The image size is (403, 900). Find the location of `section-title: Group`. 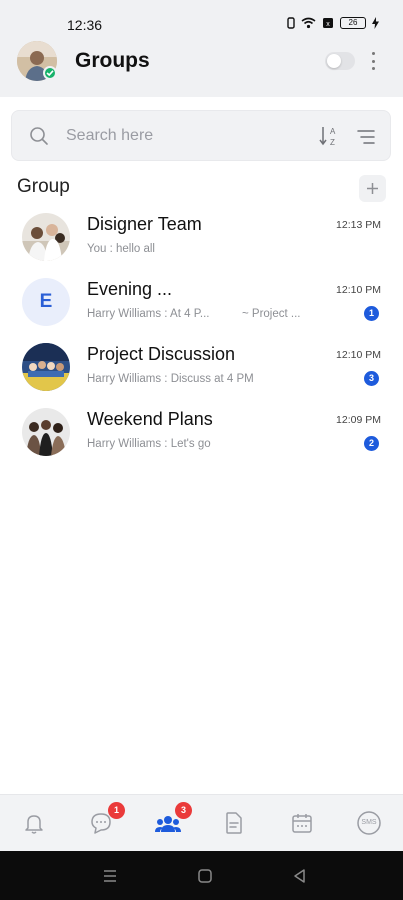

section-title: Group is located at coordinates (43, 186).